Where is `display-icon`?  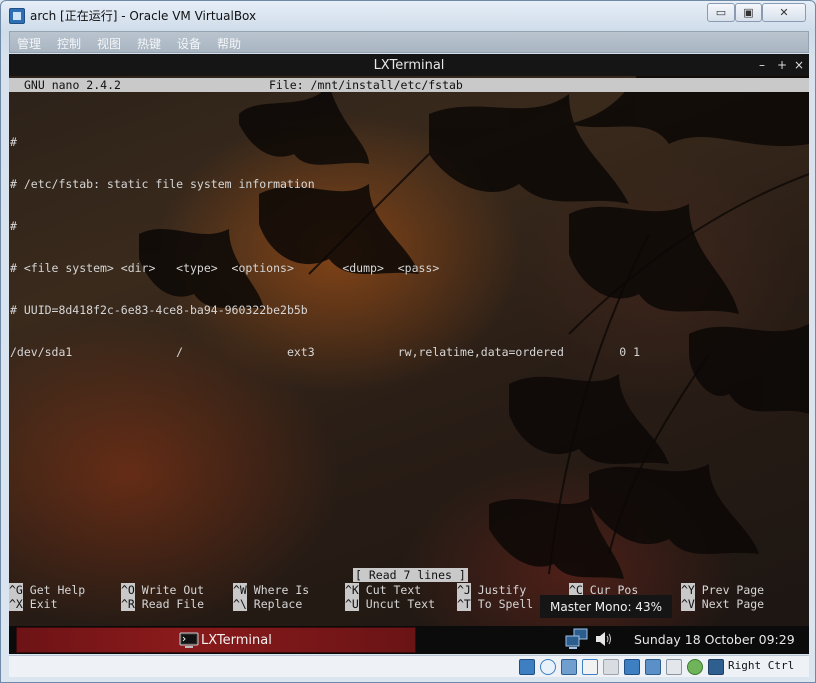
display-icon is located at coordinates (632, 667).